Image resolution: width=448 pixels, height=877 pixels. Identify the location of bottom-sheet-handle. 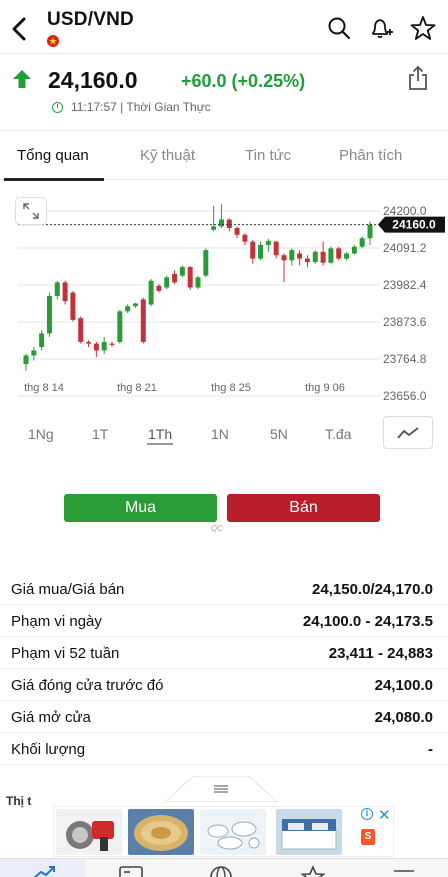
(221, 789).